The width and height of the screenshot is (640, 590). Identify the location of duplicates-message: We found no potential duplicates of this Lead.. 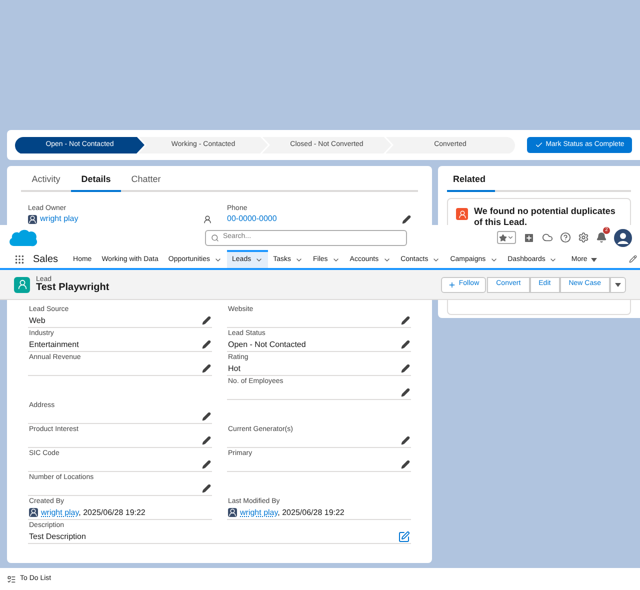
(545, 217).